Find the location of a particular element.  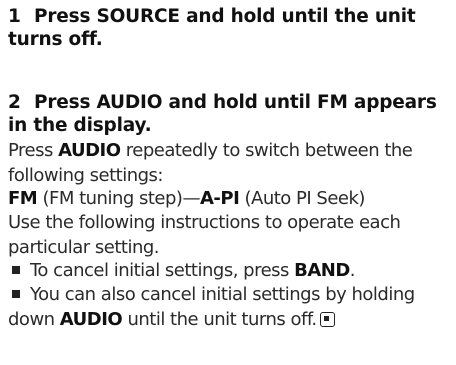

text-run: To cancel initial settings, press is located at coordinates (162, 270).